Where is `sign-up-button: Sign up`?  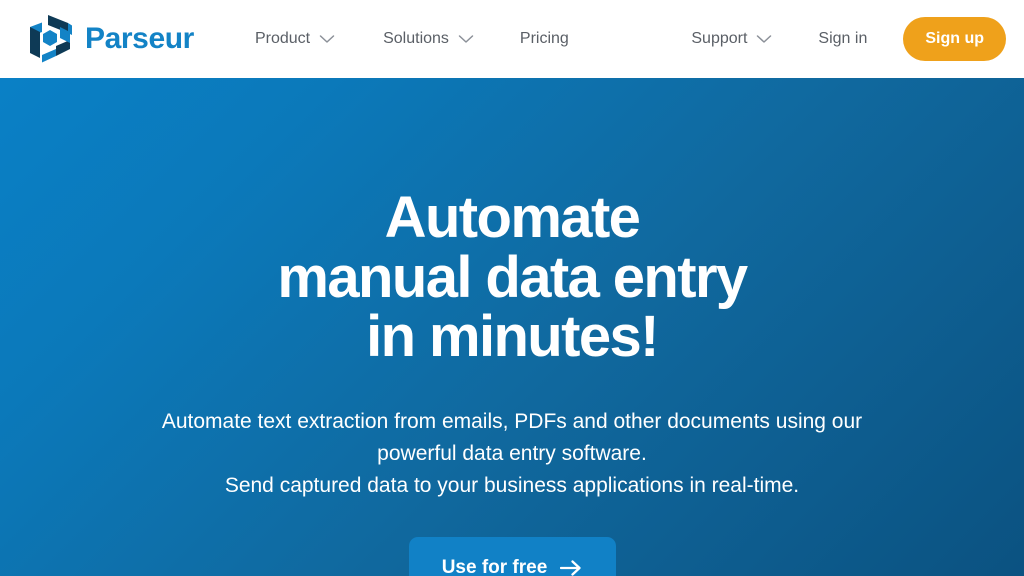
sign-up-button: Sign up is located at coordinates (954, 39).